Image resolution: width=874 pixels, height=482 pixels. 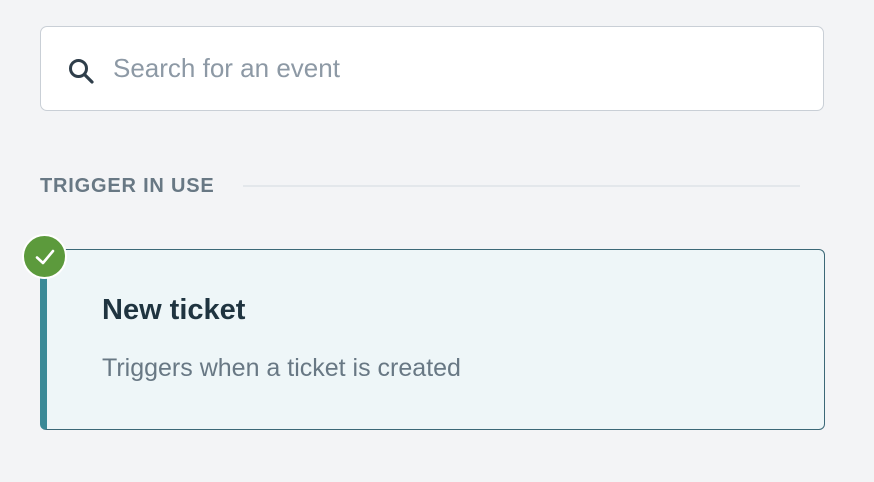 I want to click on section-title: TRIGGER IN USE, so click(x=127, y=185).